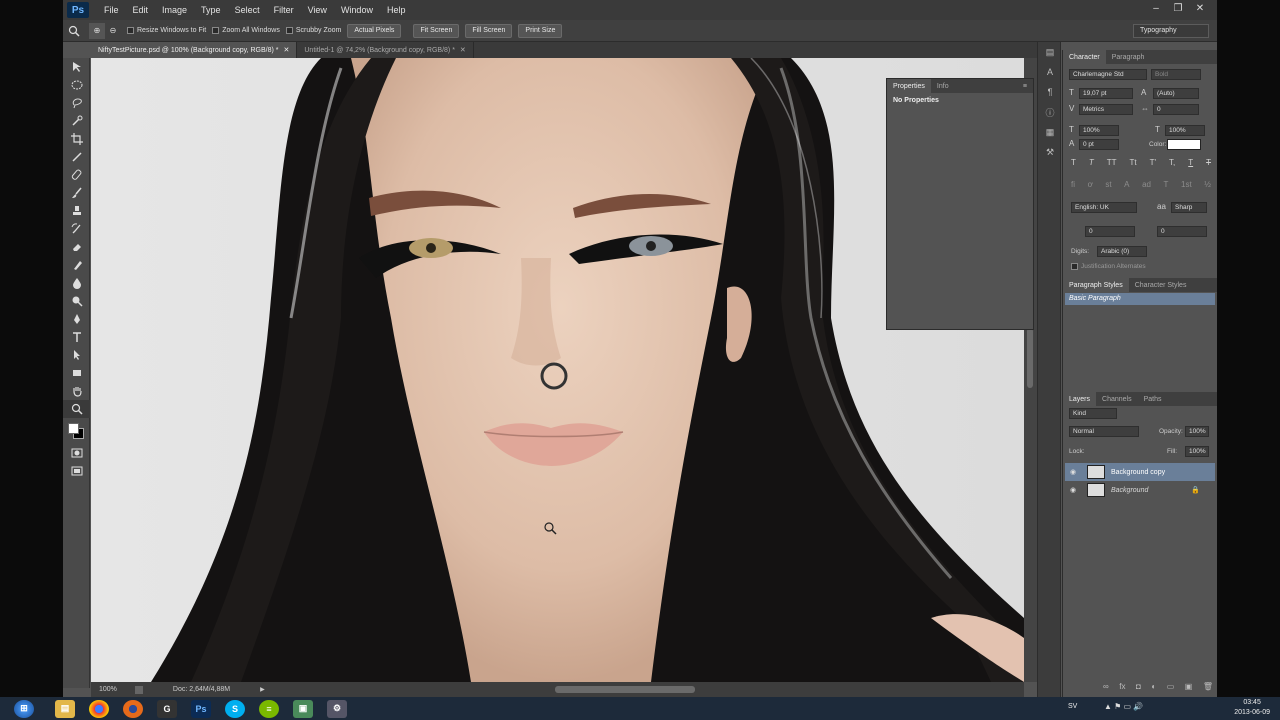  I want to click on fill-screen-button: Fill Screen, so click(489, 30).